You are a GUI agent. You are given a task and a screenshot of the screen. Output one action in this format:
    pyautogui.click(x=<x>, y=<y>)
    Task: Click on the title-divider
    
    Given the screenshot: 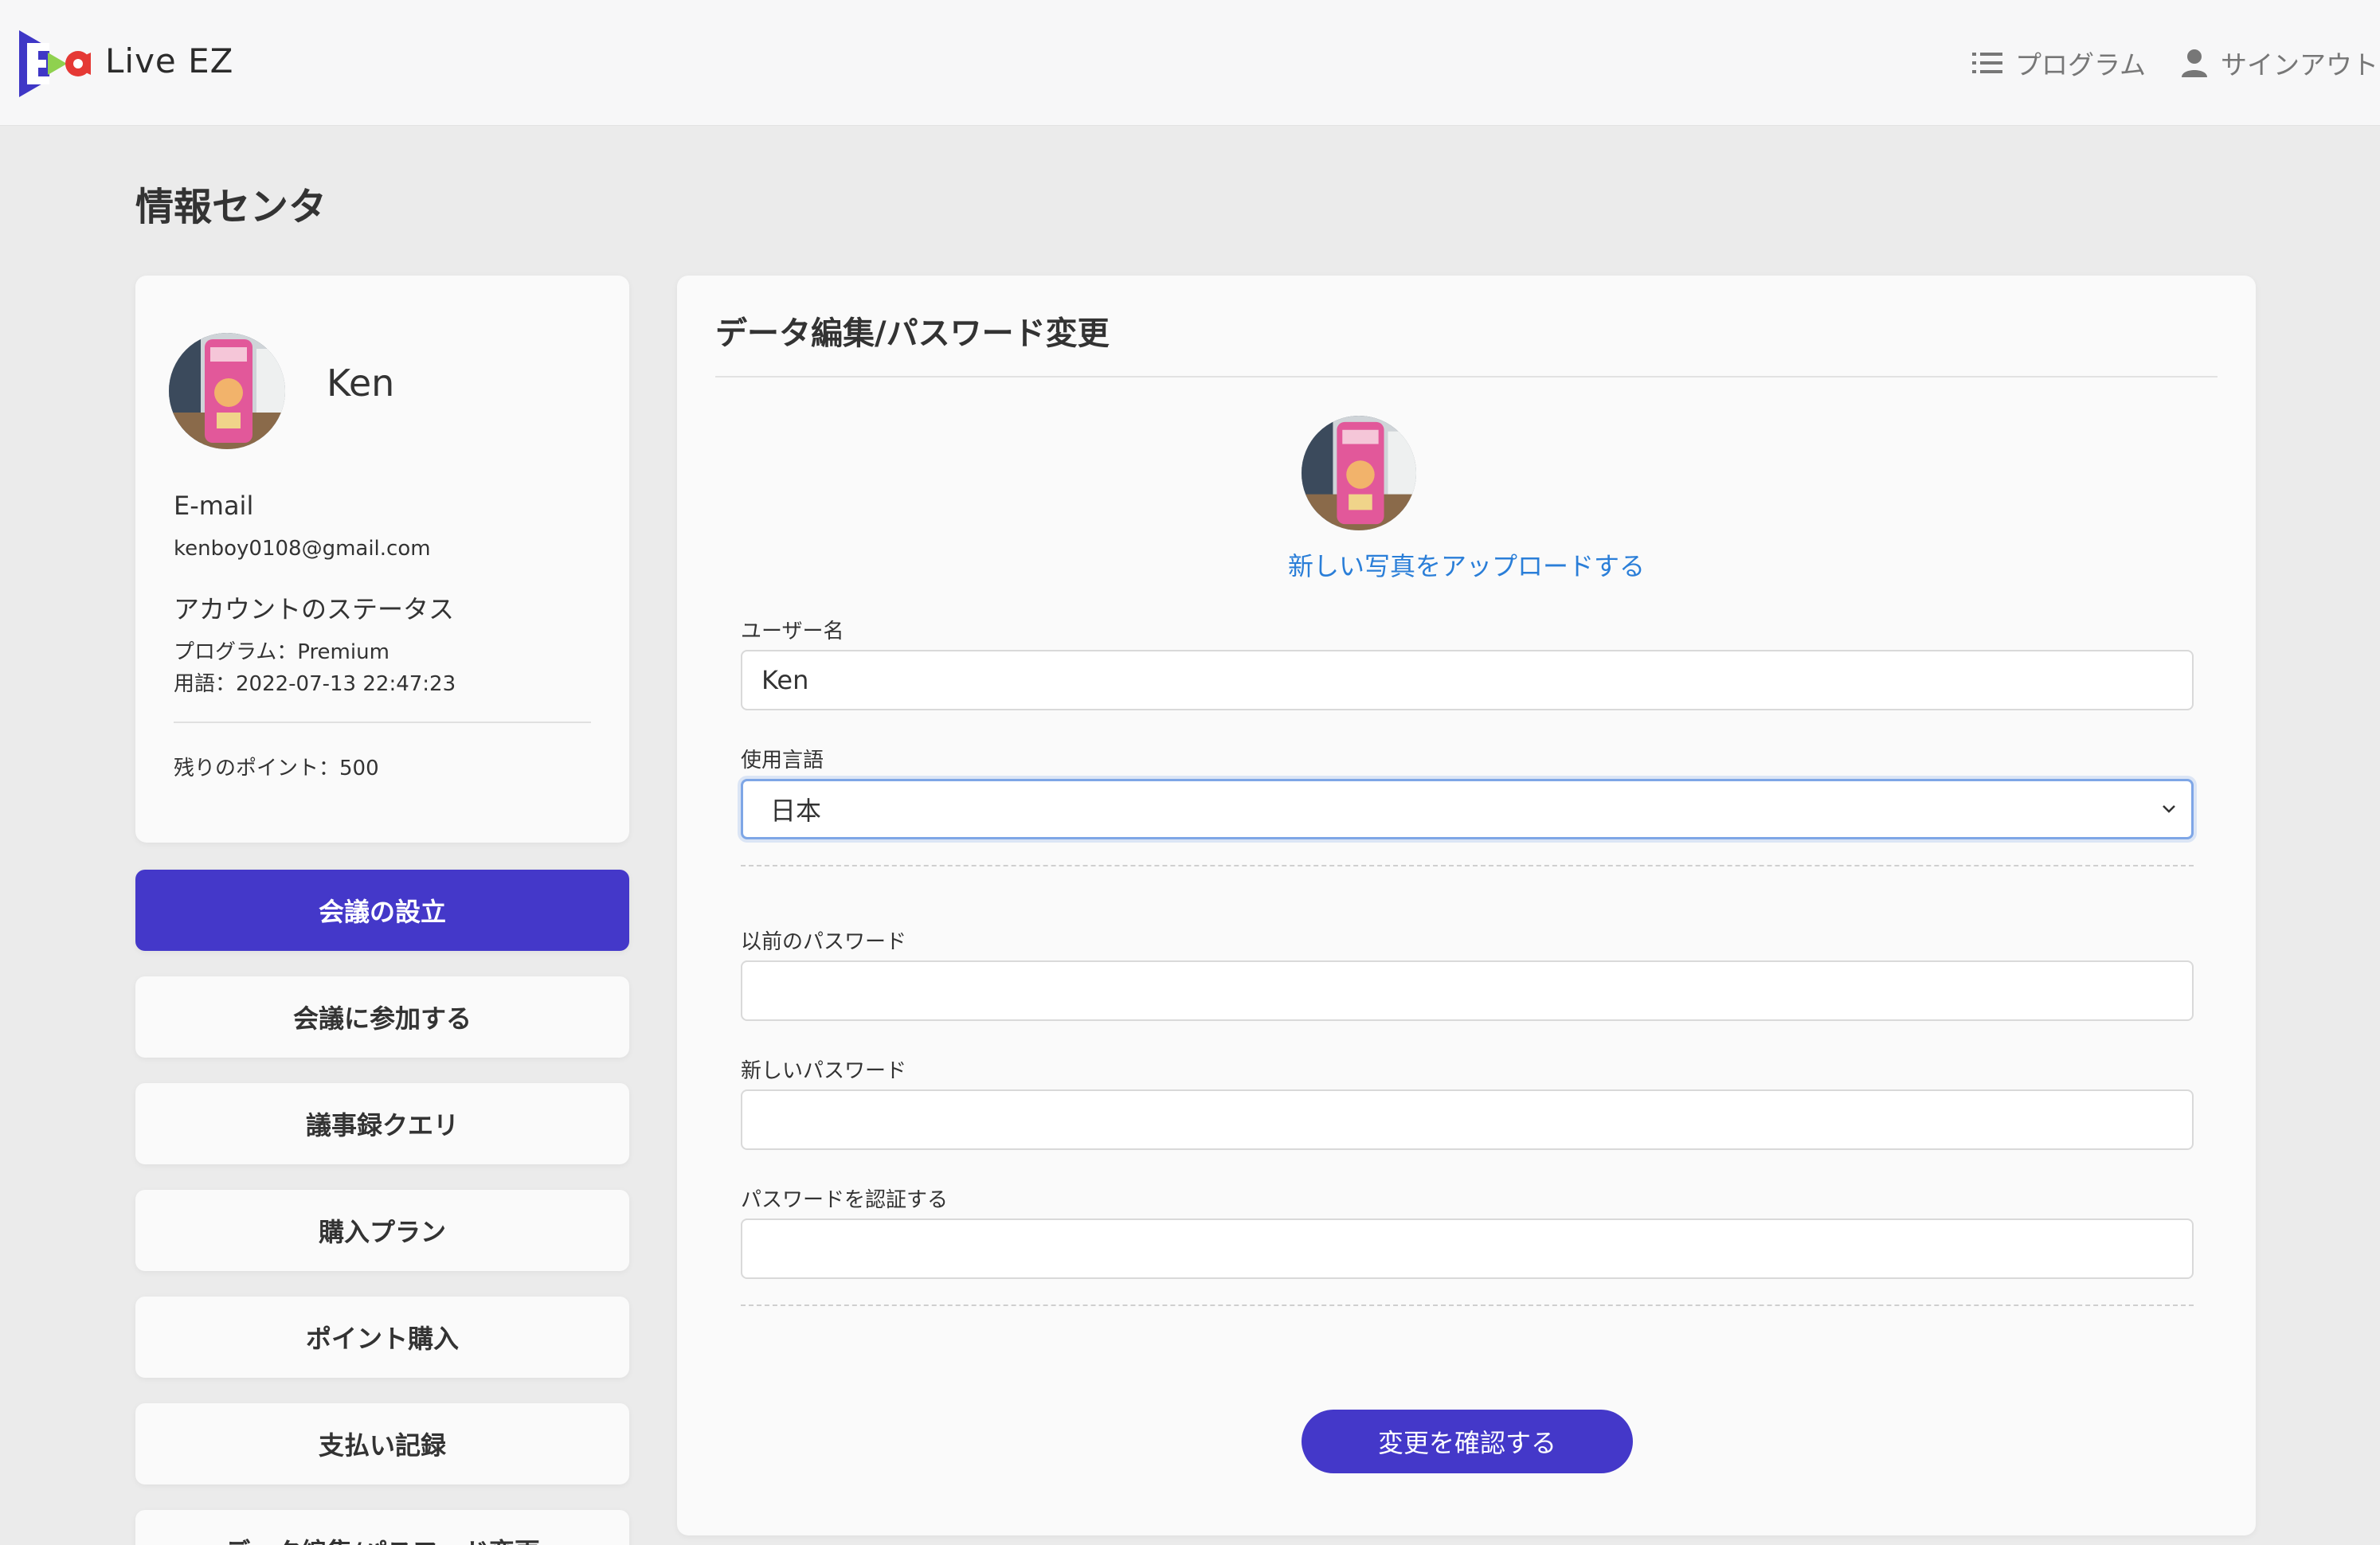 What is the action you would take?
    pyautogui.click(x=1466, y=376)
    